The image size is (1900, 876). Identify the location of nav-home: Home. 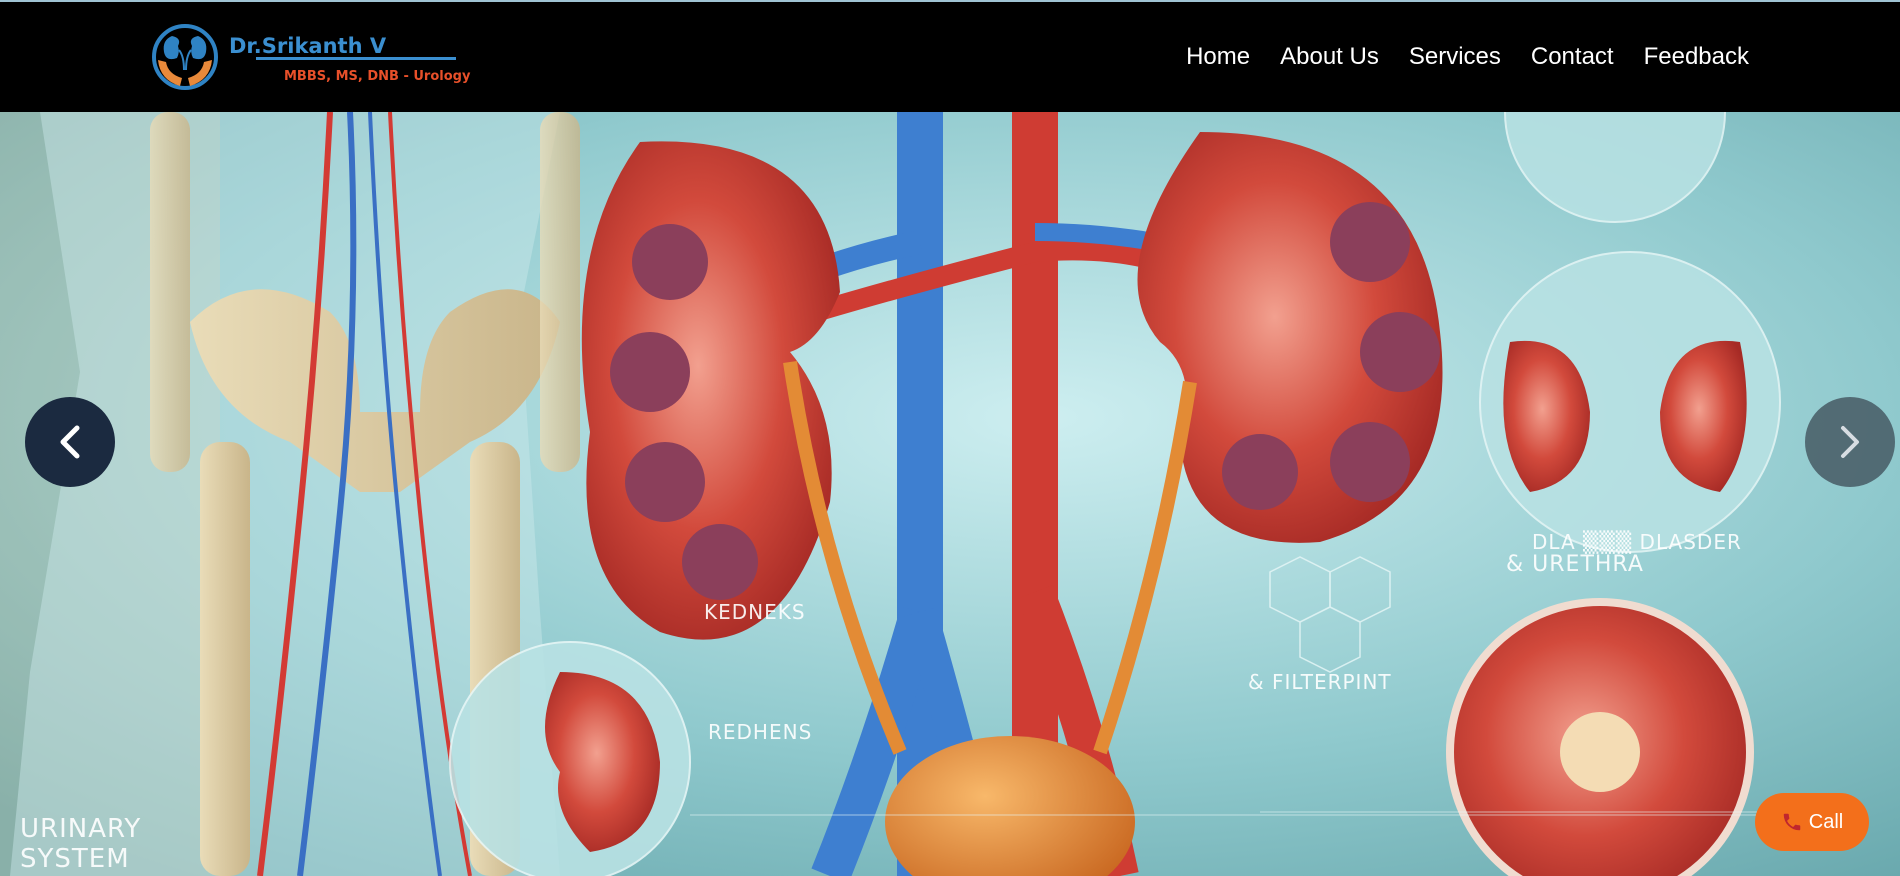
(1218, 57).